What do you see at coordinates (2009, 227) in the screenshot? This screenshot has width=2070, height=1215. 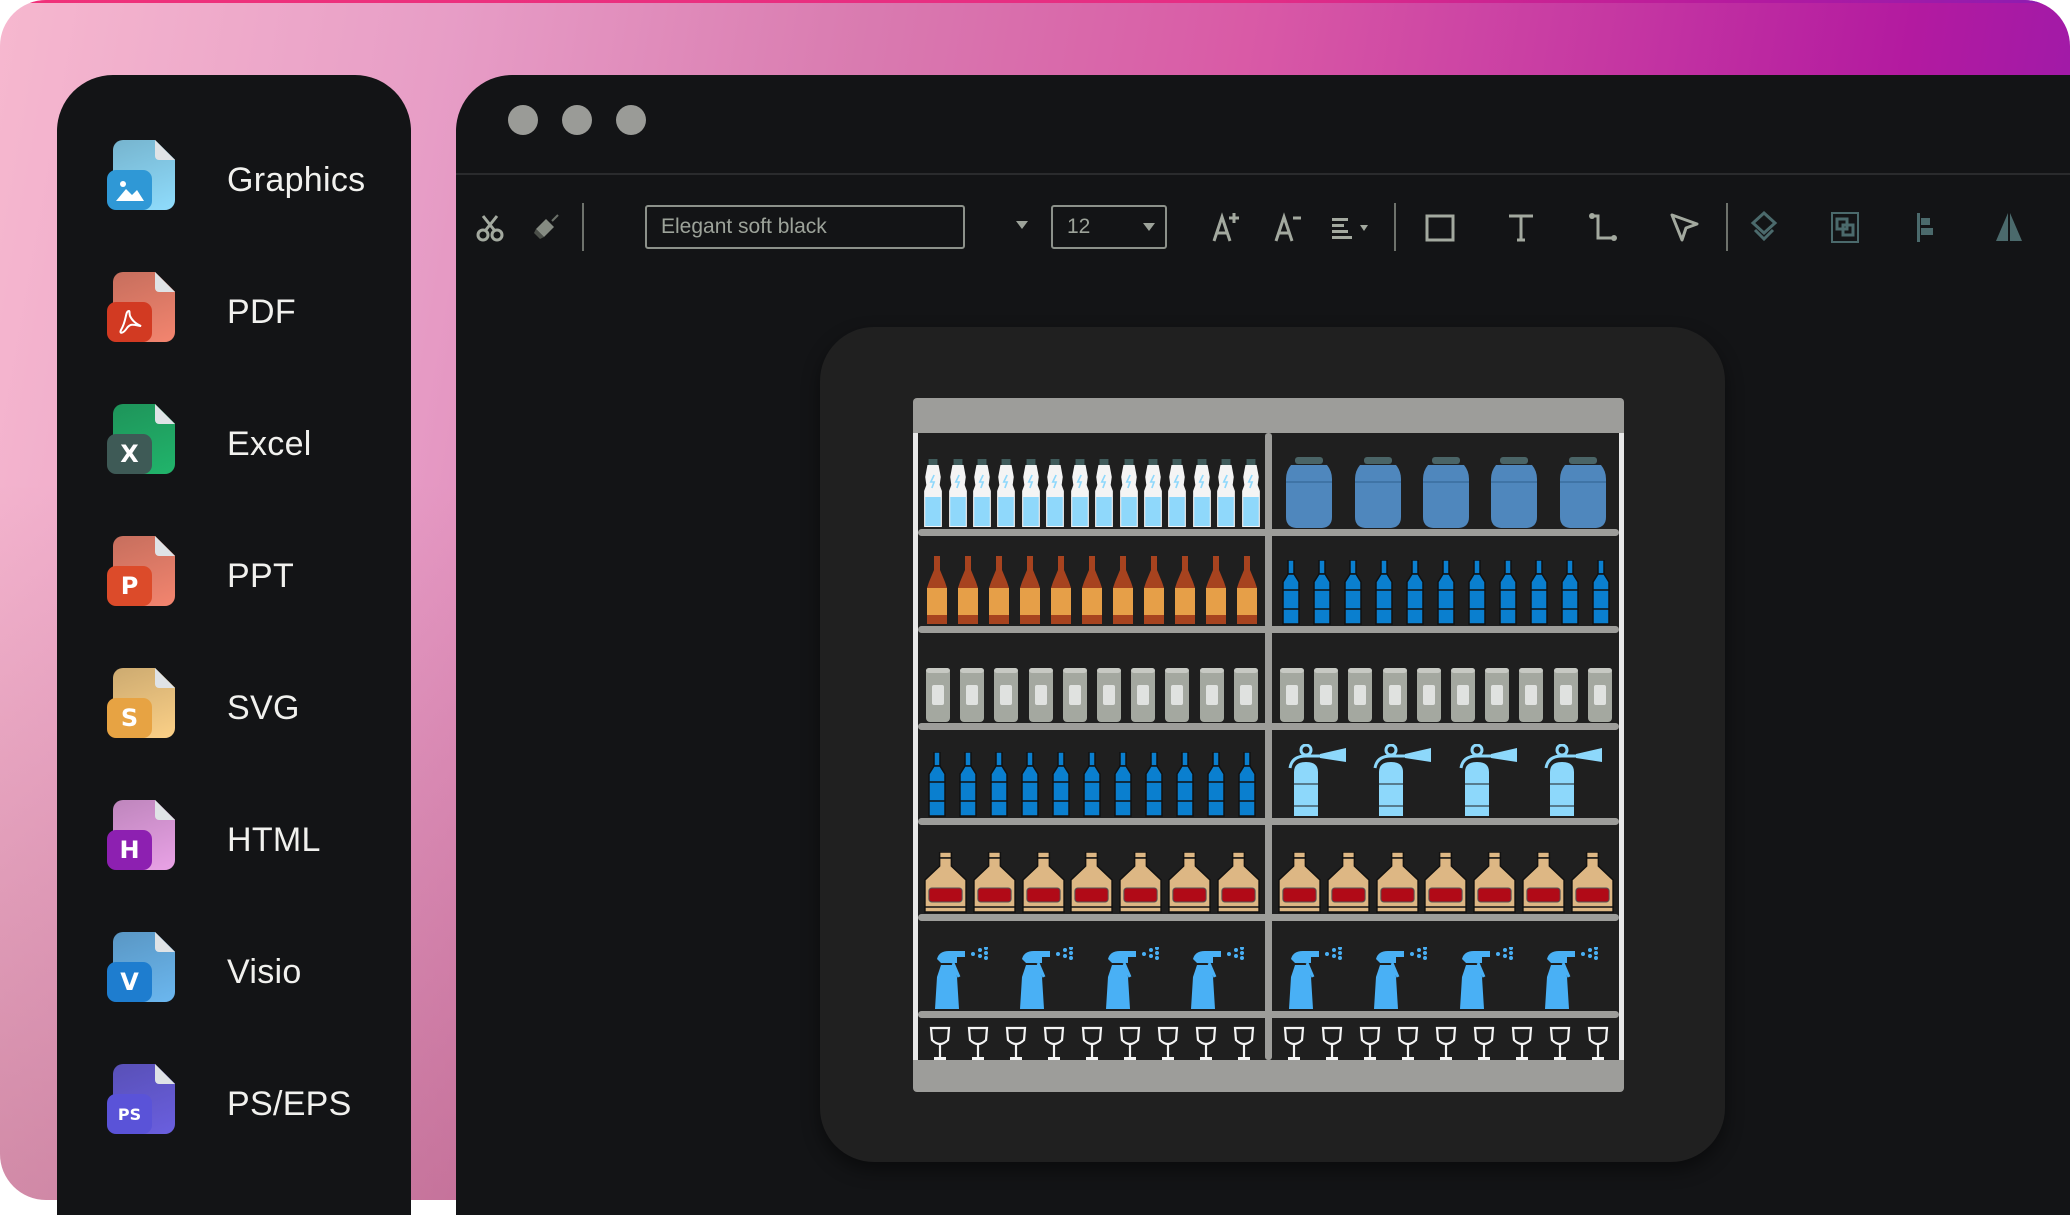 I see `flip-button` at bounding box center [2009, 227].